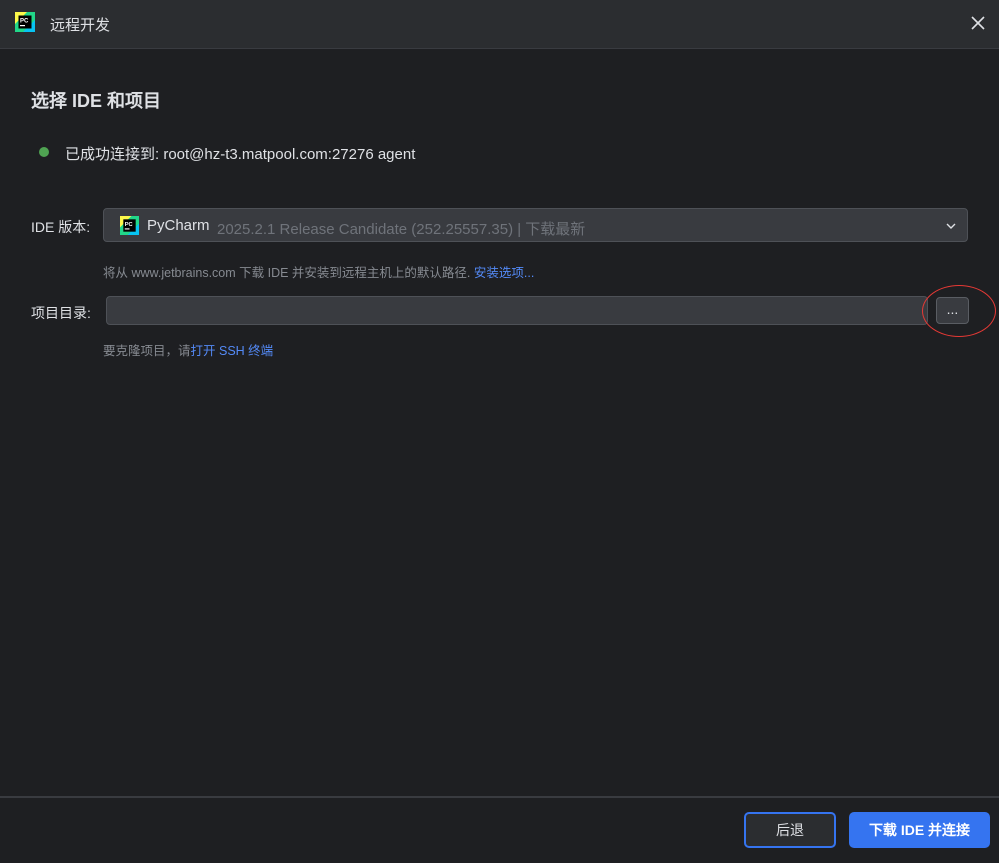 The width and height of the screenshot is (999, 863). What do you see at coordinates (499, 797) in the screenshot?
I see `footer-divider` at bounding box center [499, 797].